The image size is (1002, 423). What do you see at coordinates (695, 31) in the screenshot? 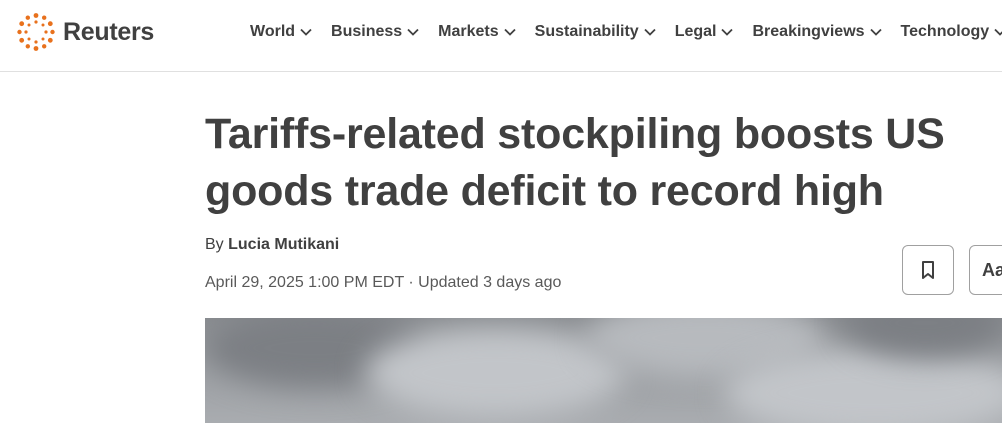
I see `nav-item-label: Legal` at bounding box center [695, 31].